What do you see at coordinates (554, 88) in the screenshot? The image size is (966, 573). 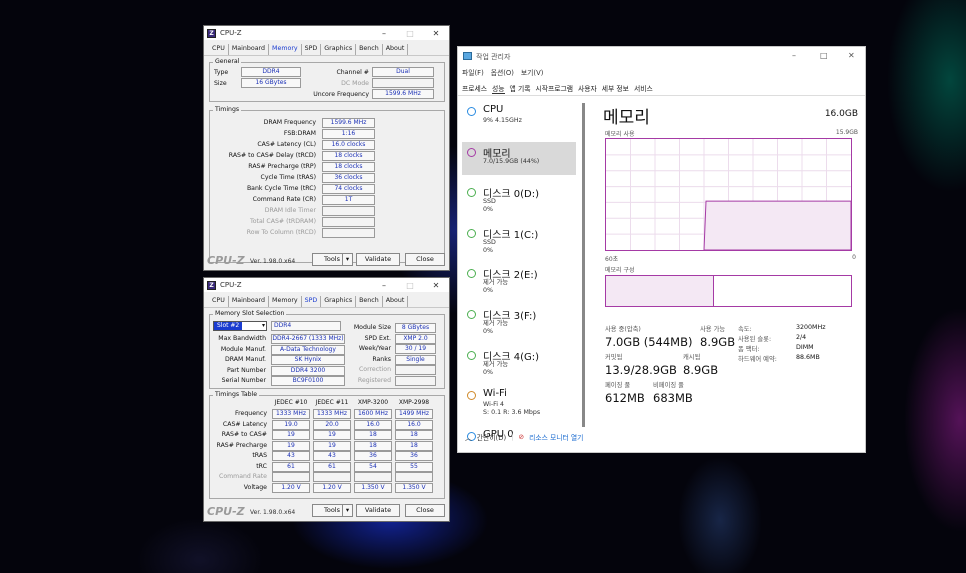 I see `tab-item: 시작프로그램` at bounding box center [554, 88].